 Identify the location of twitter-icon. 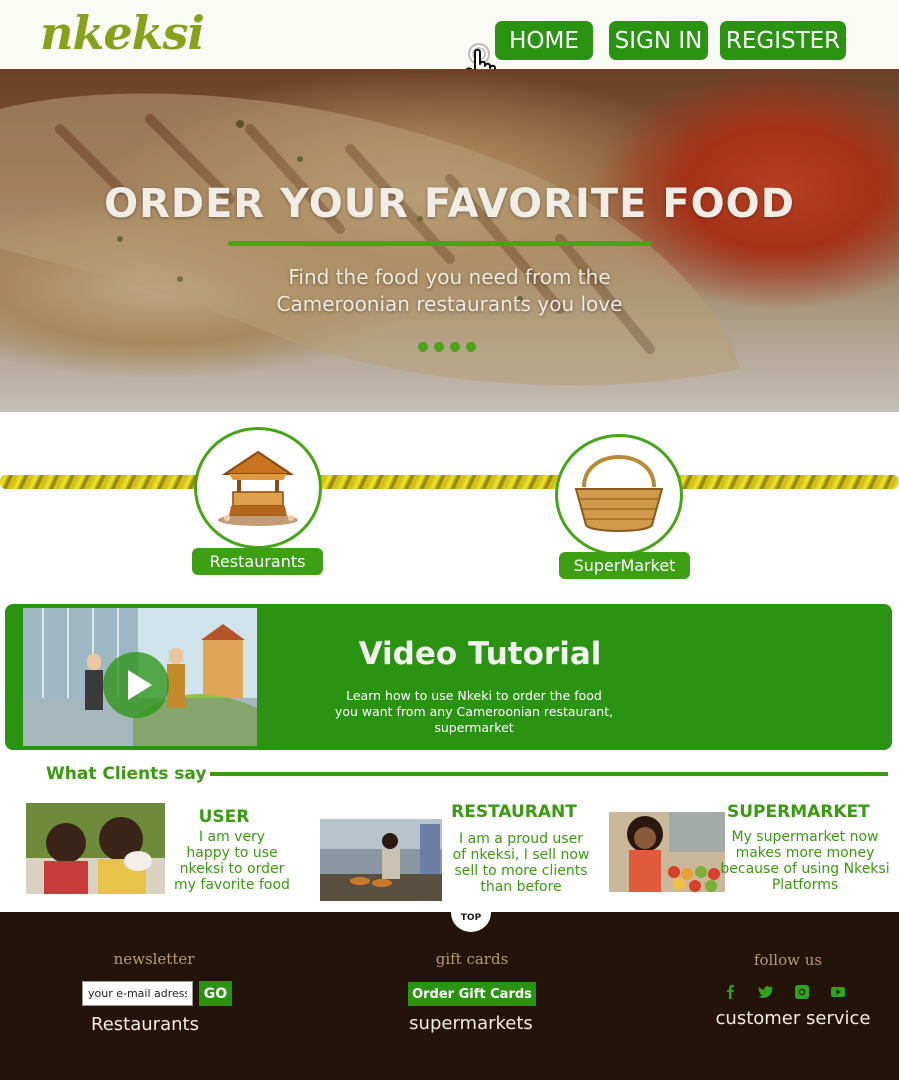
(766, 992).